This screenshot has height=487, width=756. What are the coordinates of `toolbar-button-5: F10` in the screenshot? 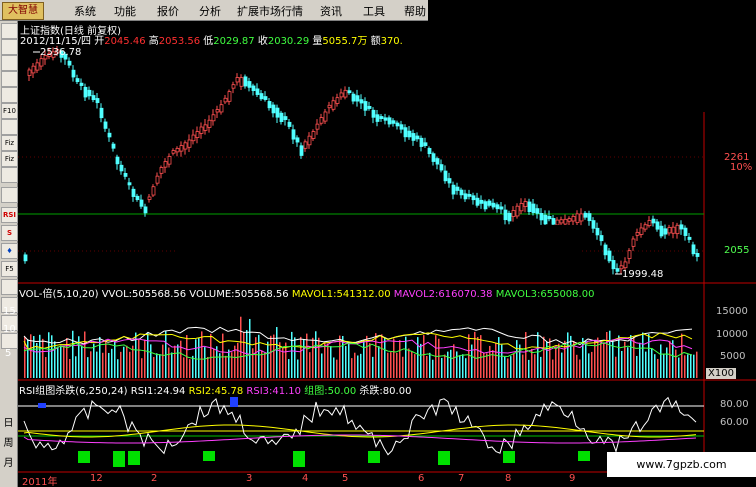 It's located at (9, 111).